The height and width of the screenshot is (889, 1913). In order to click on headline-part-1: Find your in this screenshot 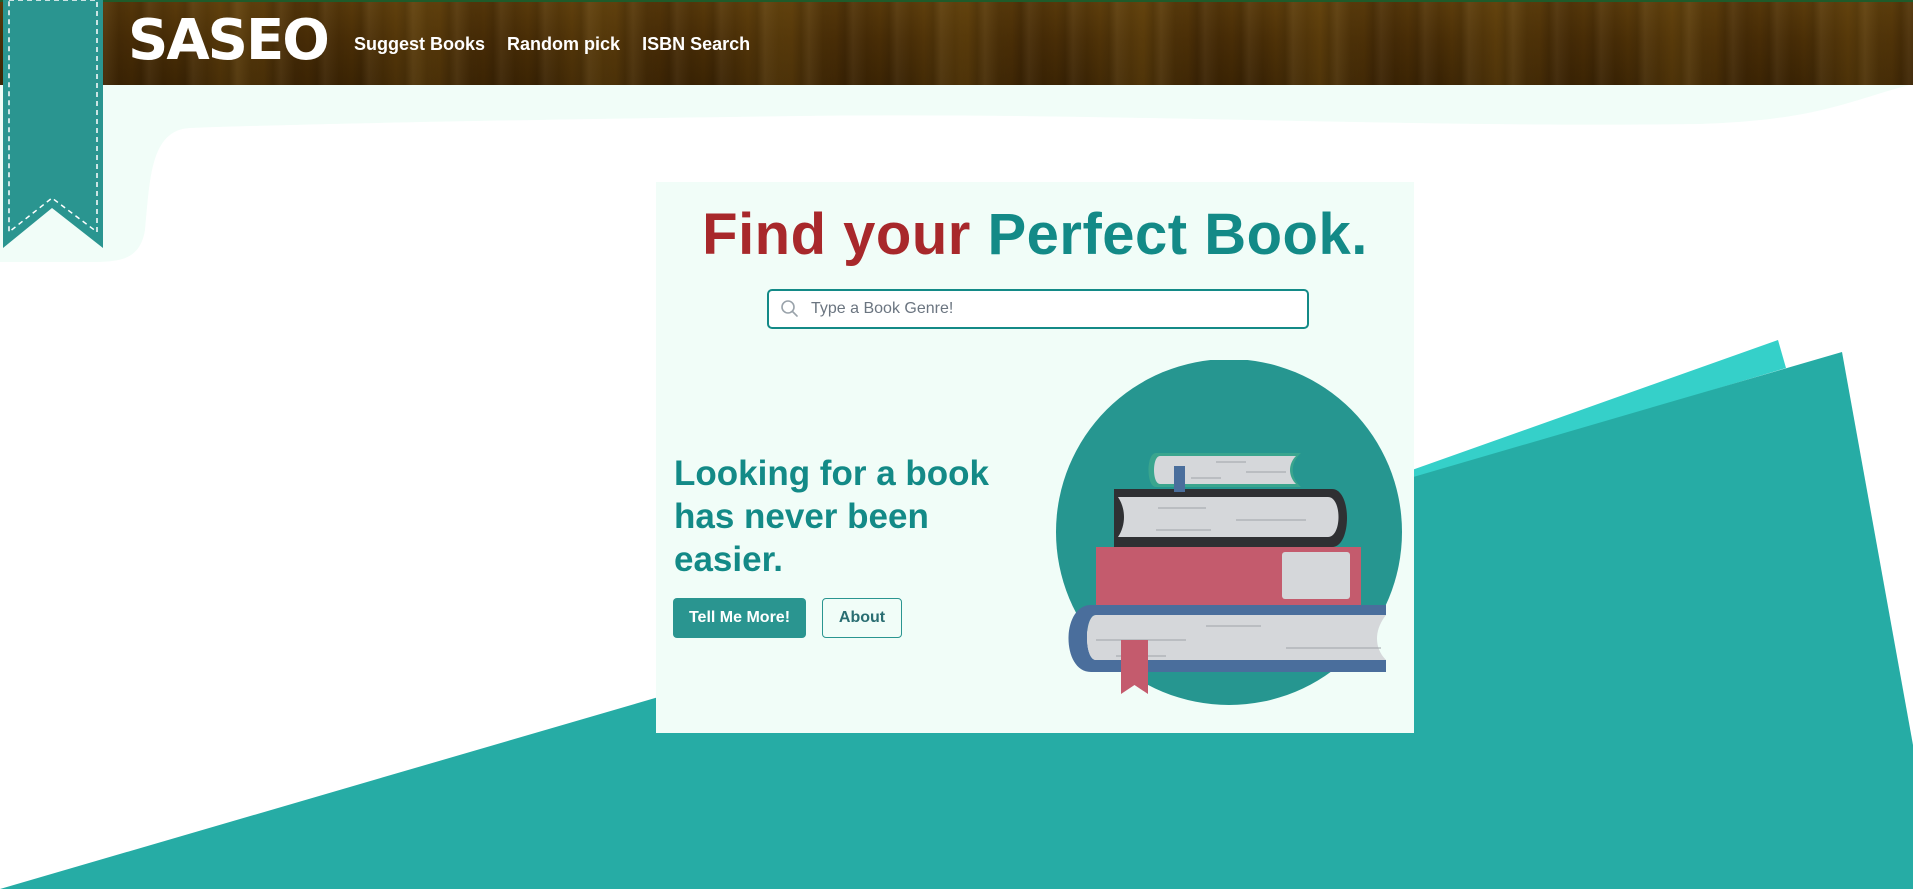, I will do `click(836, 234)`.